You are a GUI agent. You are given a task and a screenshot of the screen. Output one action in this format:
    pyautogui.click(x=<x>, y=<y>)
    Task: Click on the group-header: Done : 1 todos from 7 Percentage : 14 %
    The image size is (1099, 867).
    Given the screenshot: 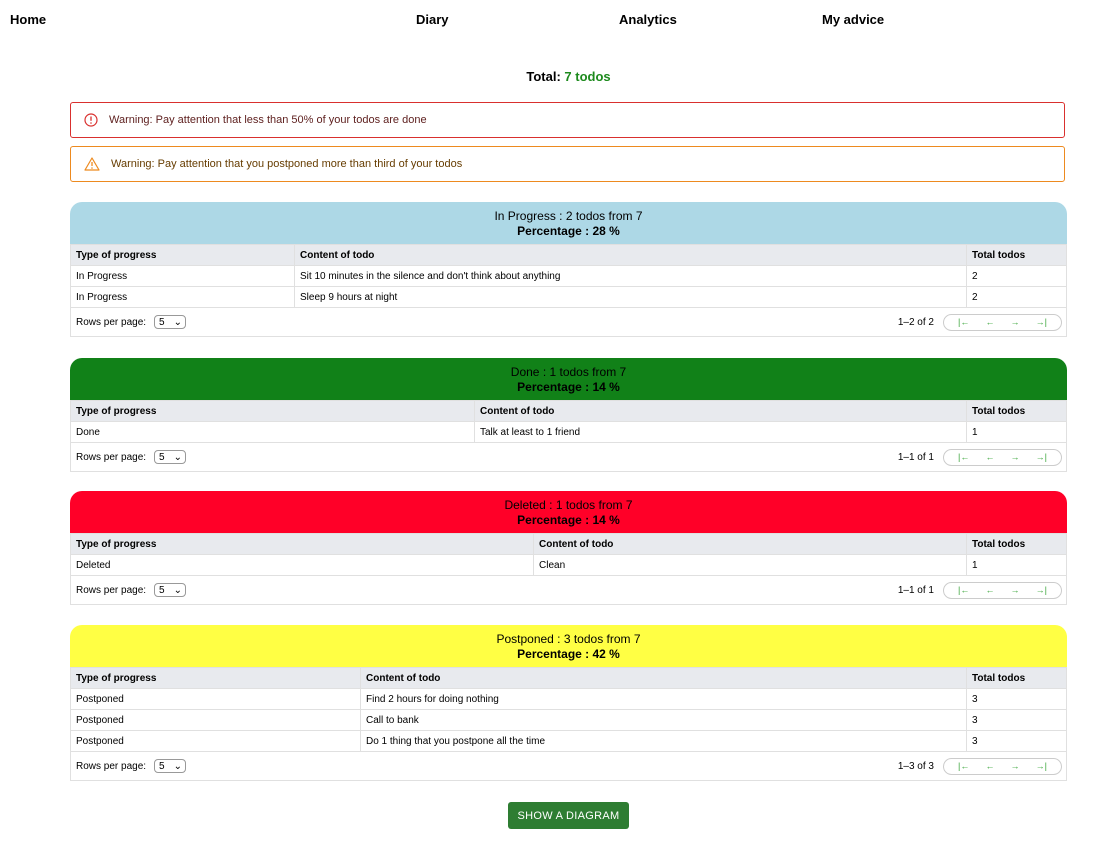 What is the action you would take?
    pyautogui.click(x=568, y=379)
    